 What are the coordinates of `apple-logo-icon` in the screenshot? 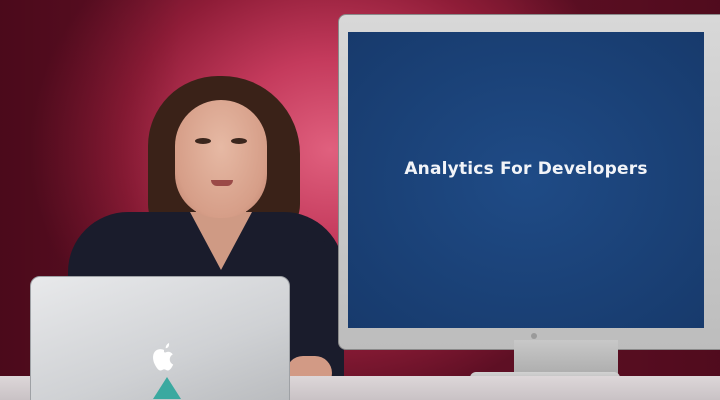 It's located at (163, 357).